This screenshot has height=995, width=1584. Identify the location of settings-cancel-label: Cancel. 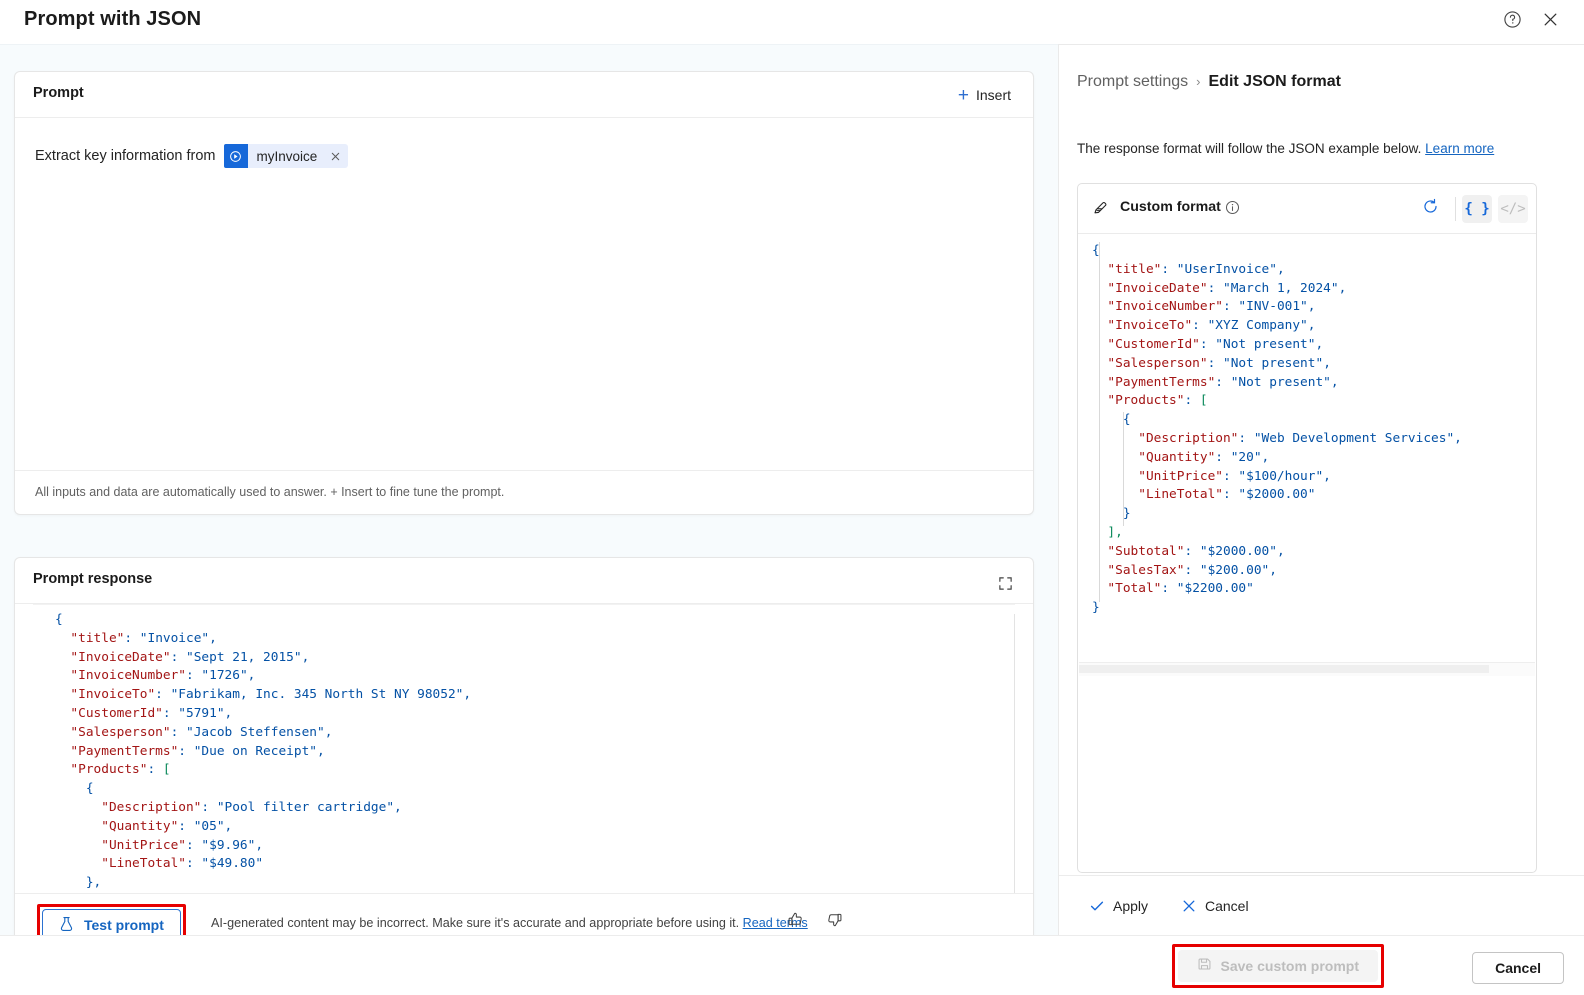
(1227, 906).